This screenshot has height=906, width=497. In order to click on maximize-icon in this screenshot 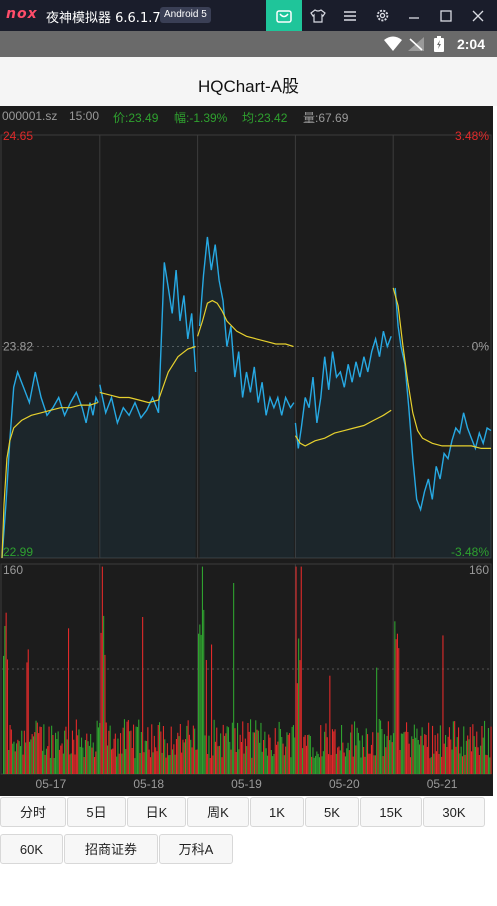, I will do `click(446, 15)`.